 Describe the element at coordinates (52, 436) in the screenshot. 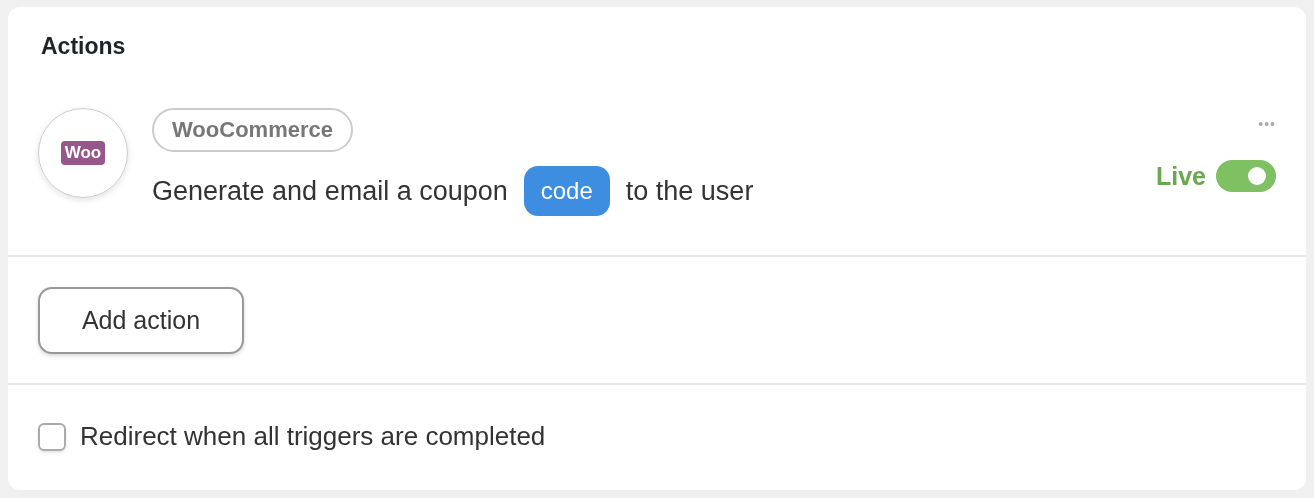

I see `checkbox` at that location.